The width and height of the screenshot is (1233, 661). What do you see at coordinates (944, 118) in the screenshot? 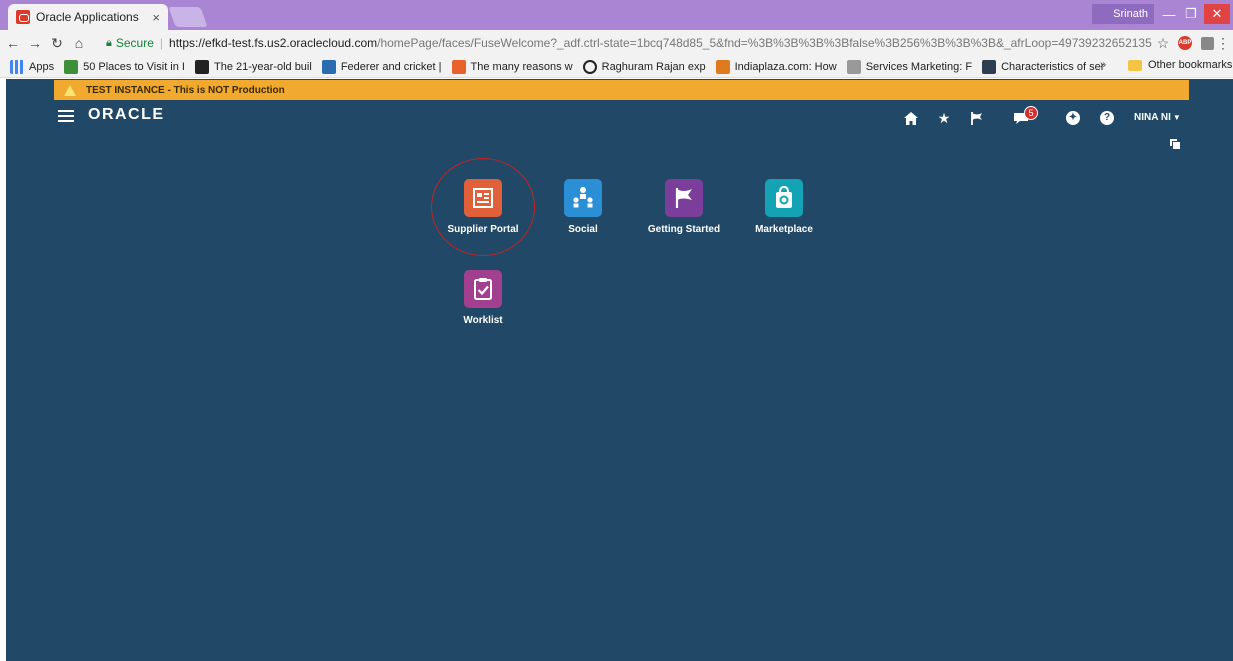
I see `favorites-star-icon: ★` at bounding box center [944, 118].